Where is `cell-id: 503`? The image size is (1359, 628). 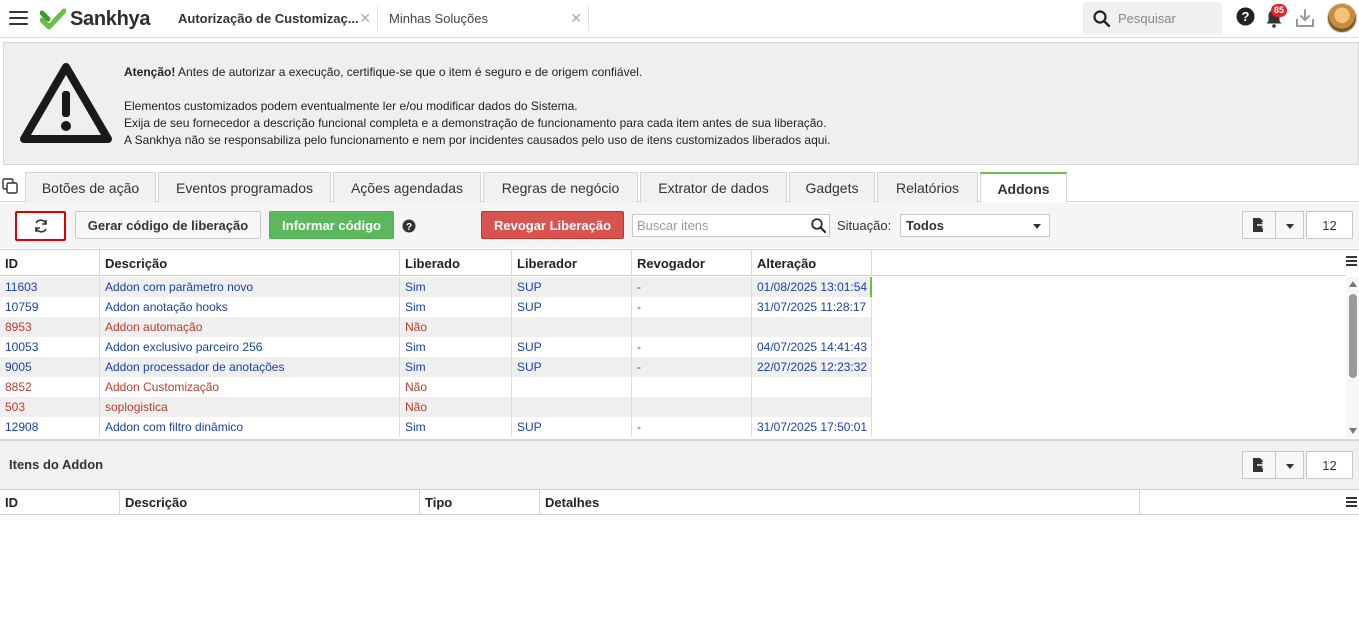 cell-id: 503 is located at coordinates (50, 407).